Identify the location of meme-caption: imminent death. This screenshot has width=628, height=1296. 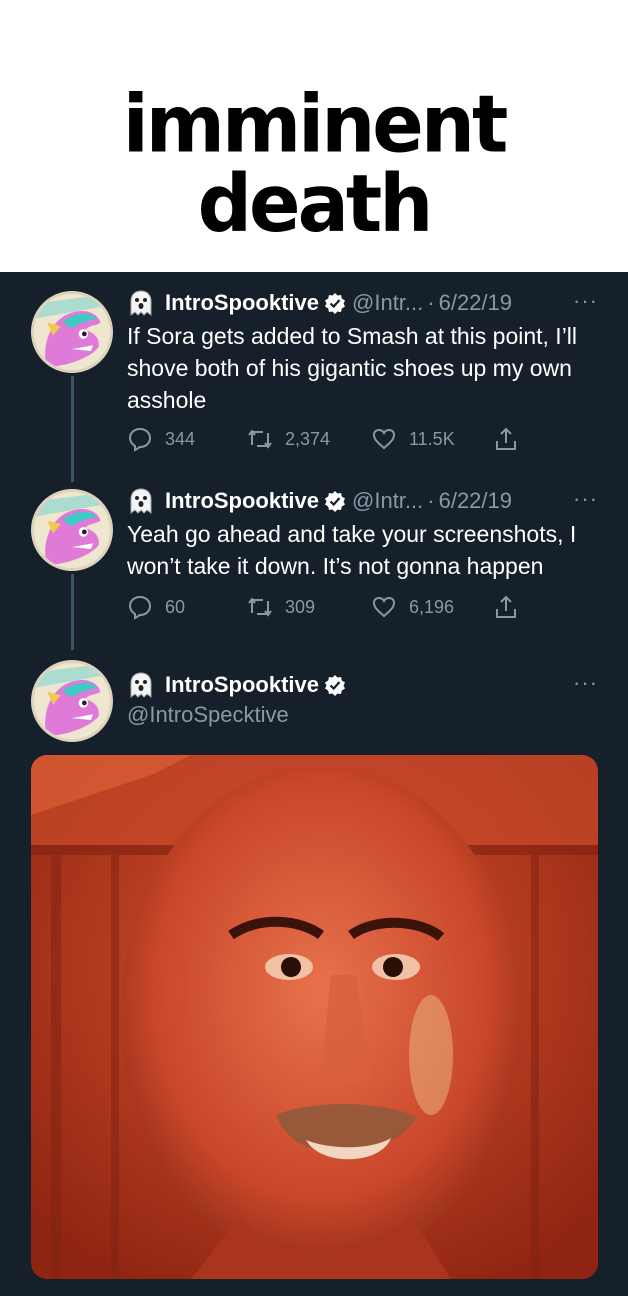
(315, 163).